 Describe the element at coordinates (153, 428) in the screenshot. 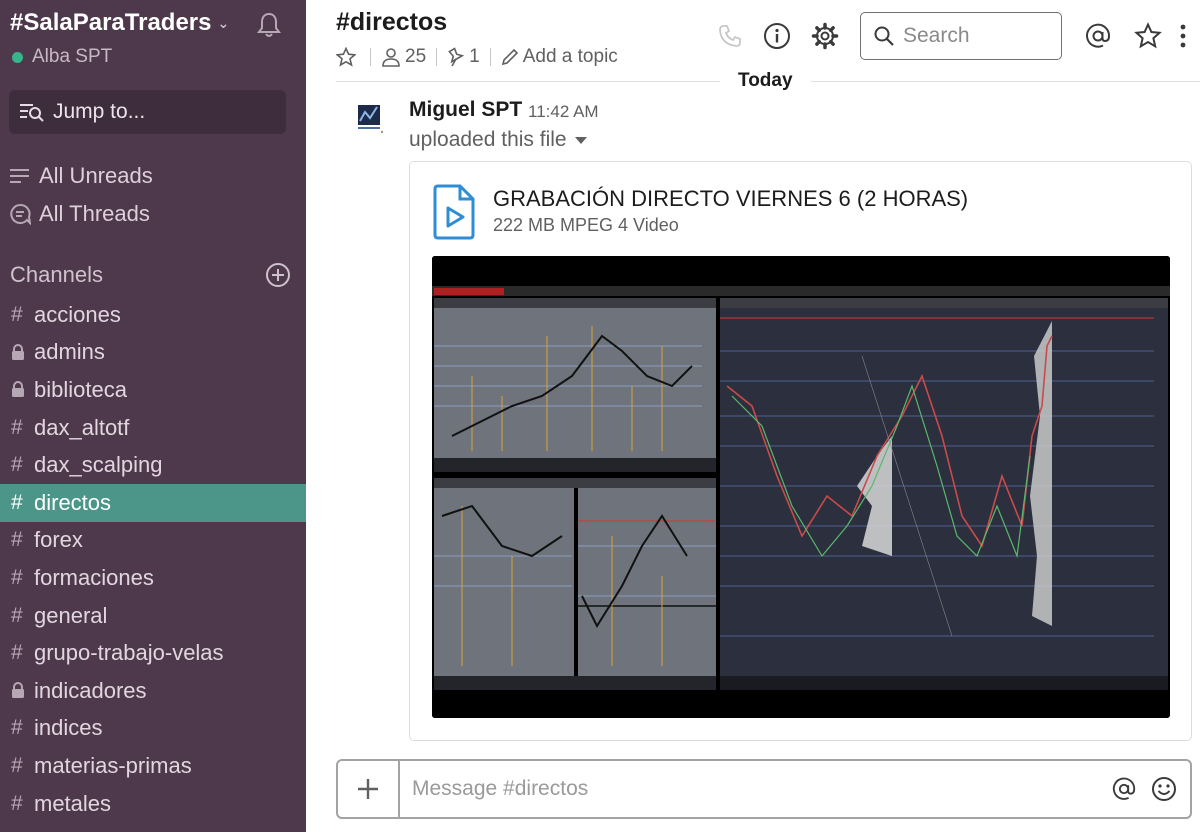

I see `channel-item-dax_altotf: # dax_altotf` at that location.